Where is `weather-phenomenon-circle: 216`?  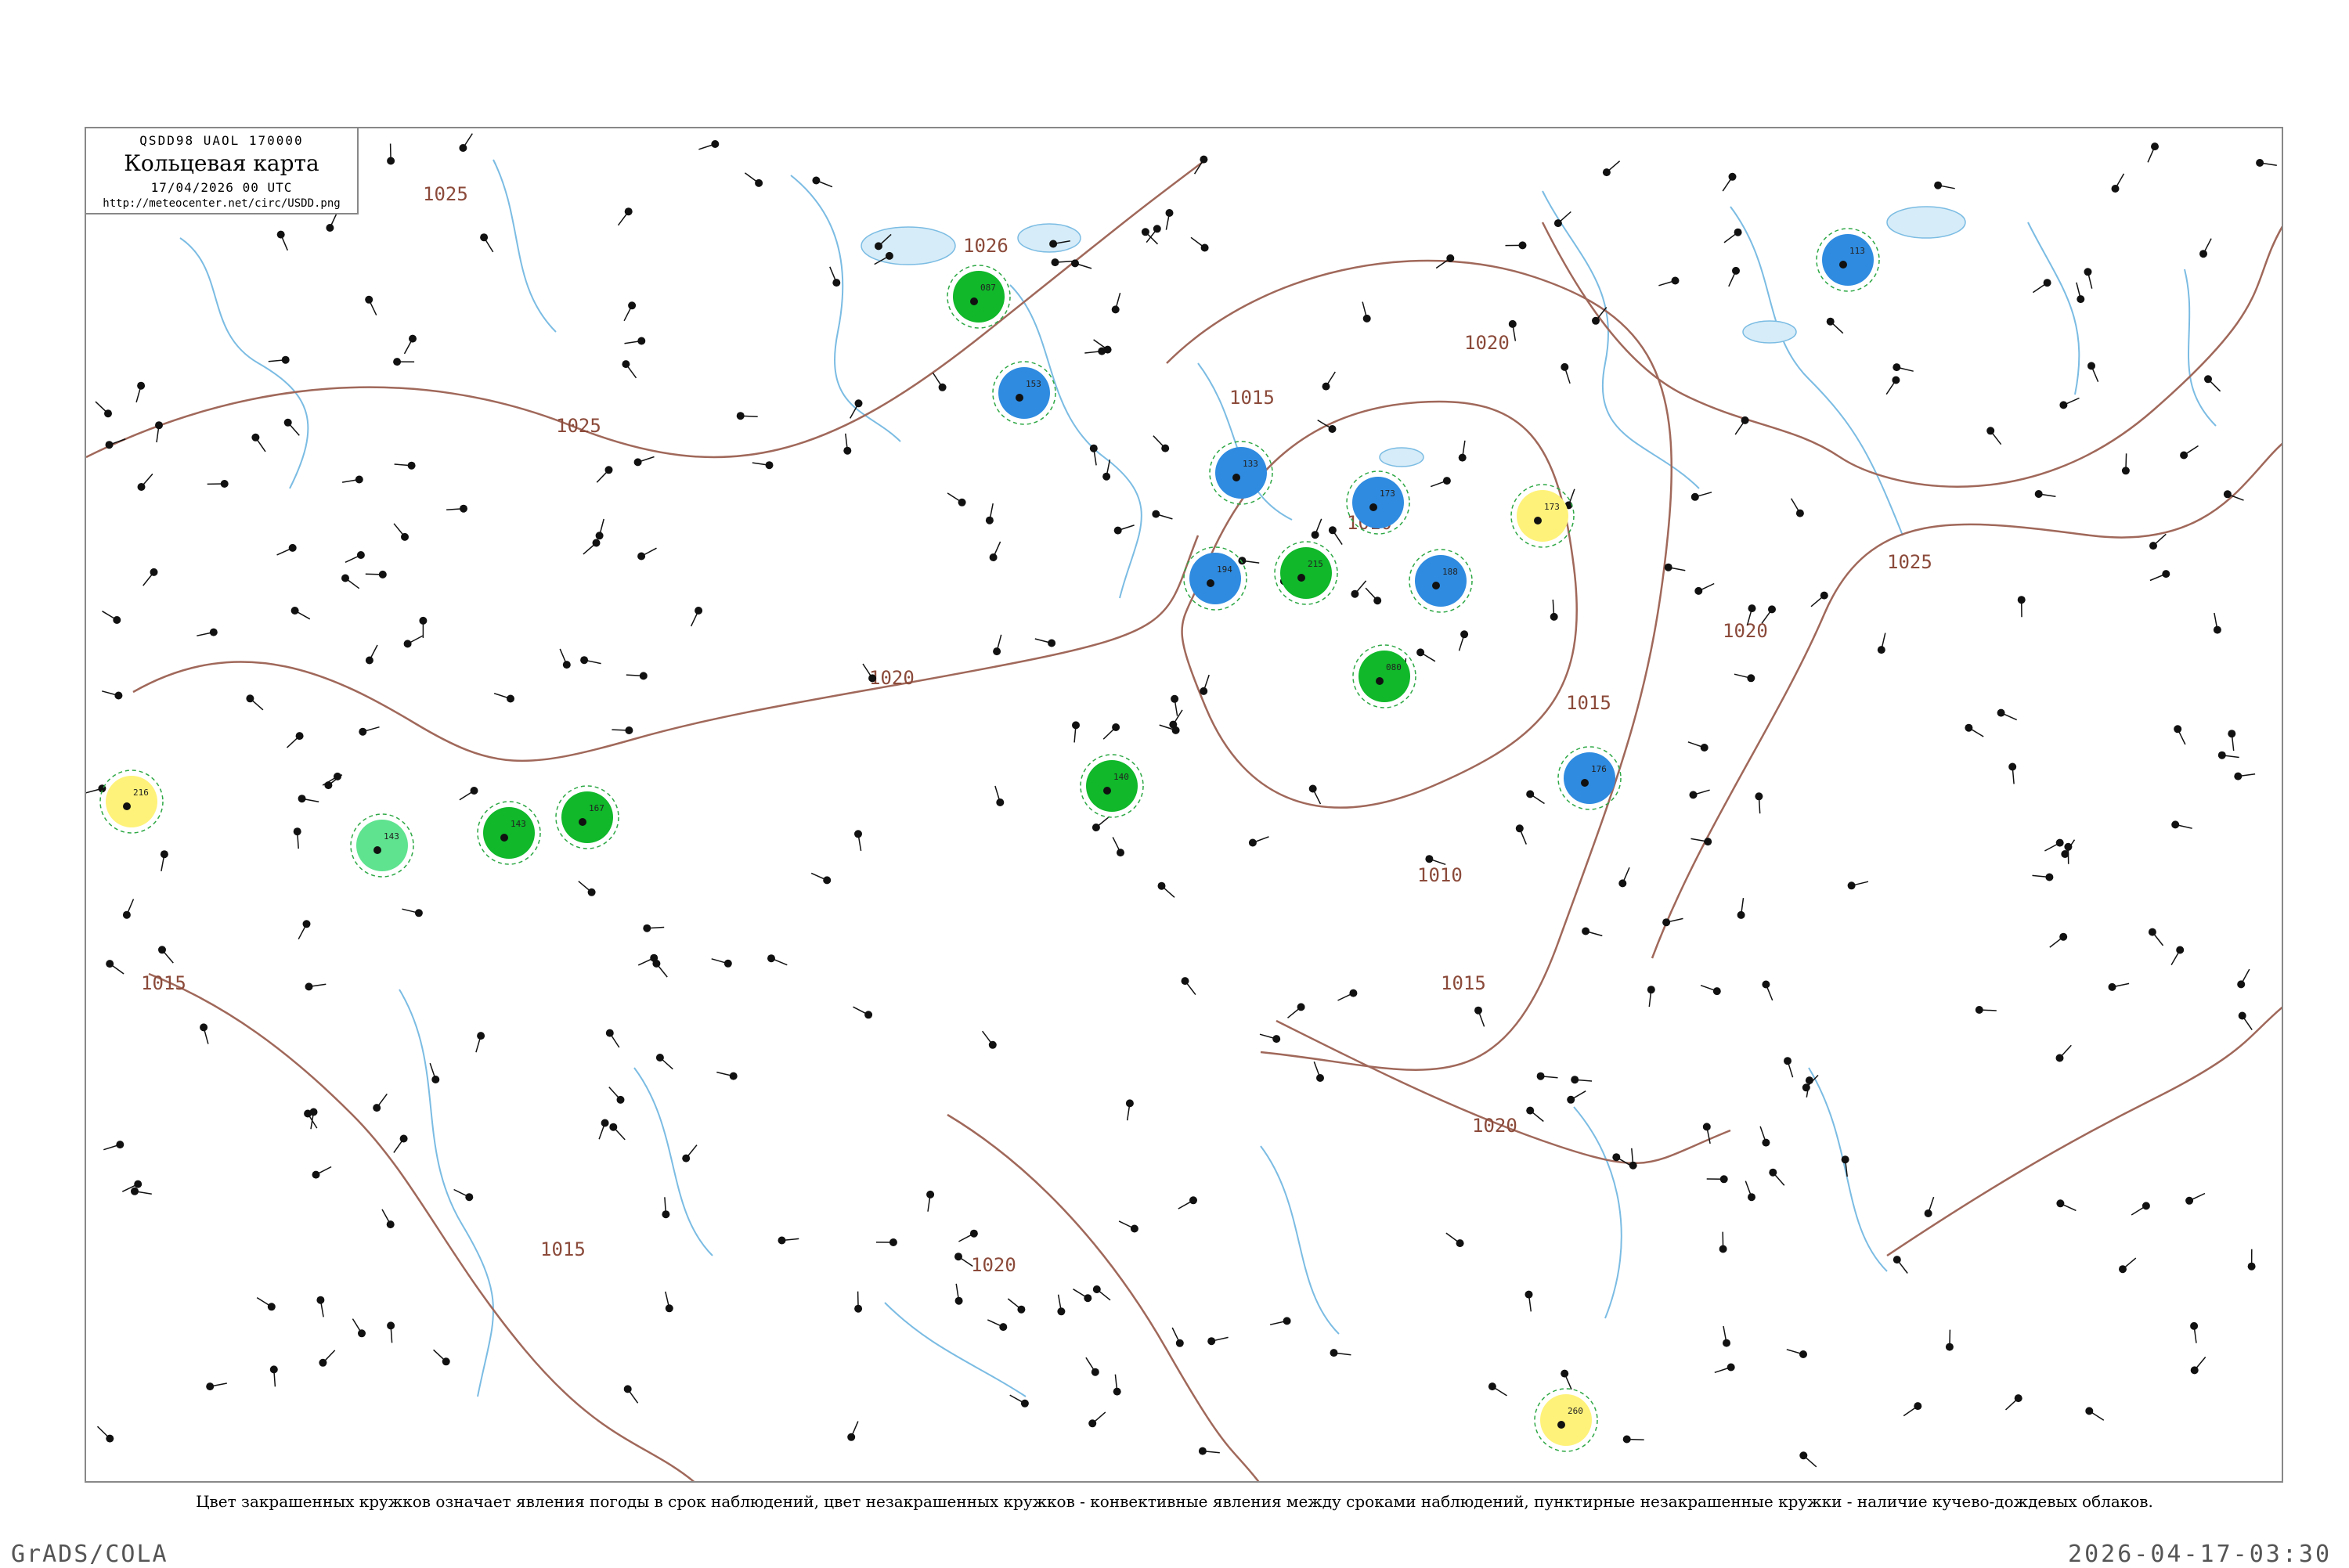
weather-phenomenon-circle: 216 is located at coordinates (131, 801).